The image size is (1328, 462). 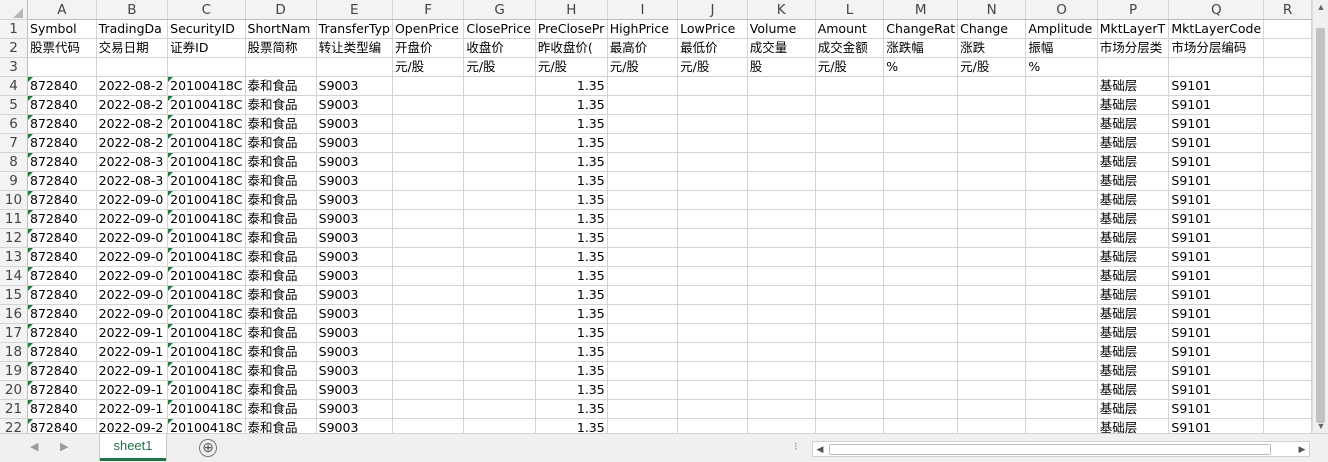 I want to click on column-header-f: F, so click(x=428, y=10).